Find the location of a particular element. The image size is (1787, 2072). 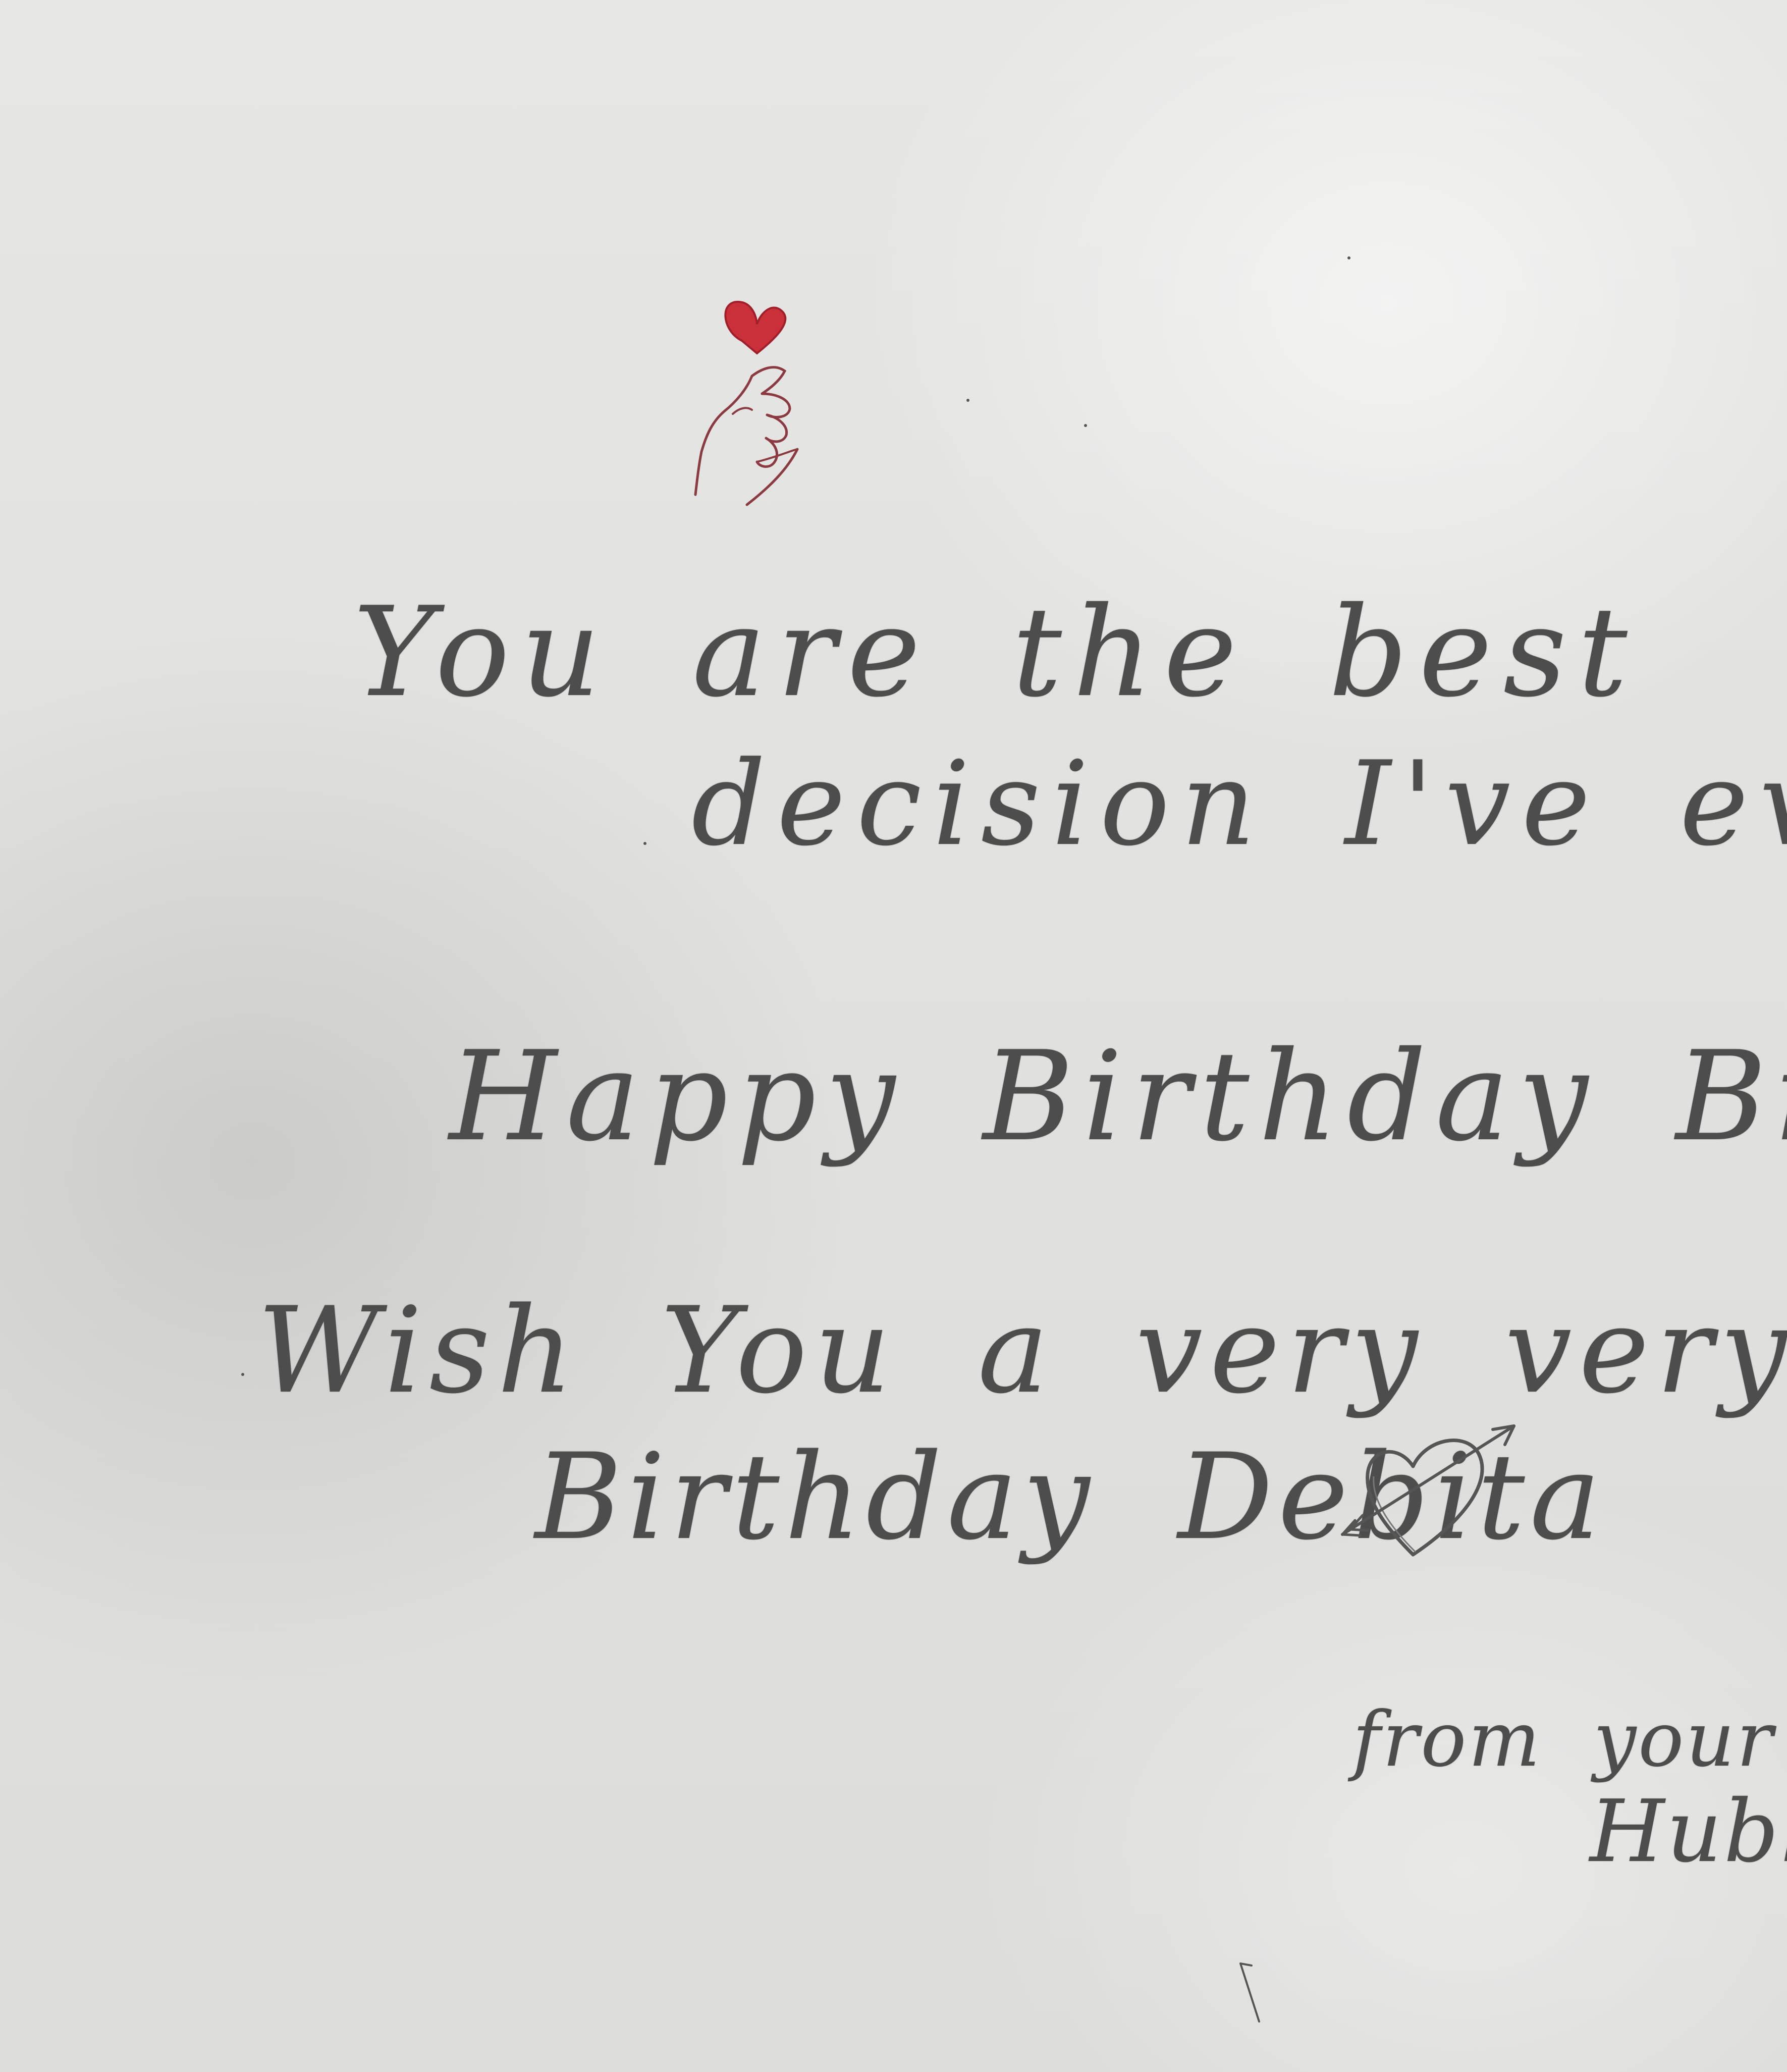

pencil-stroke is located at coordinates (1249, 1992).